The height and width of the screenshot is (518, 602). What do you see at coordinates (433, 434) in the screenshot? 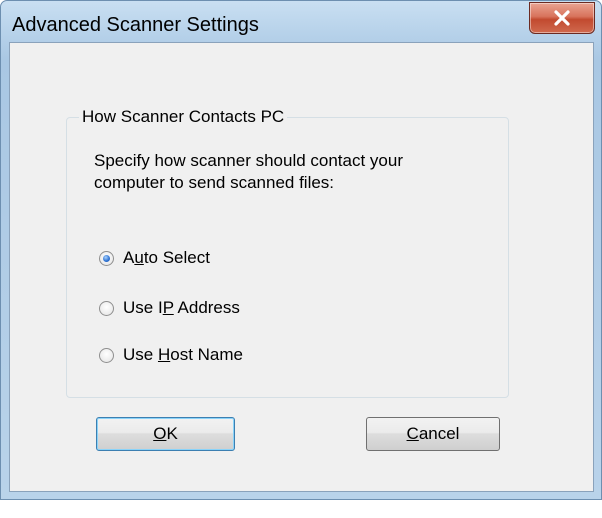
I see `cancel-button: Cancel` at bounding box center [433, 434].